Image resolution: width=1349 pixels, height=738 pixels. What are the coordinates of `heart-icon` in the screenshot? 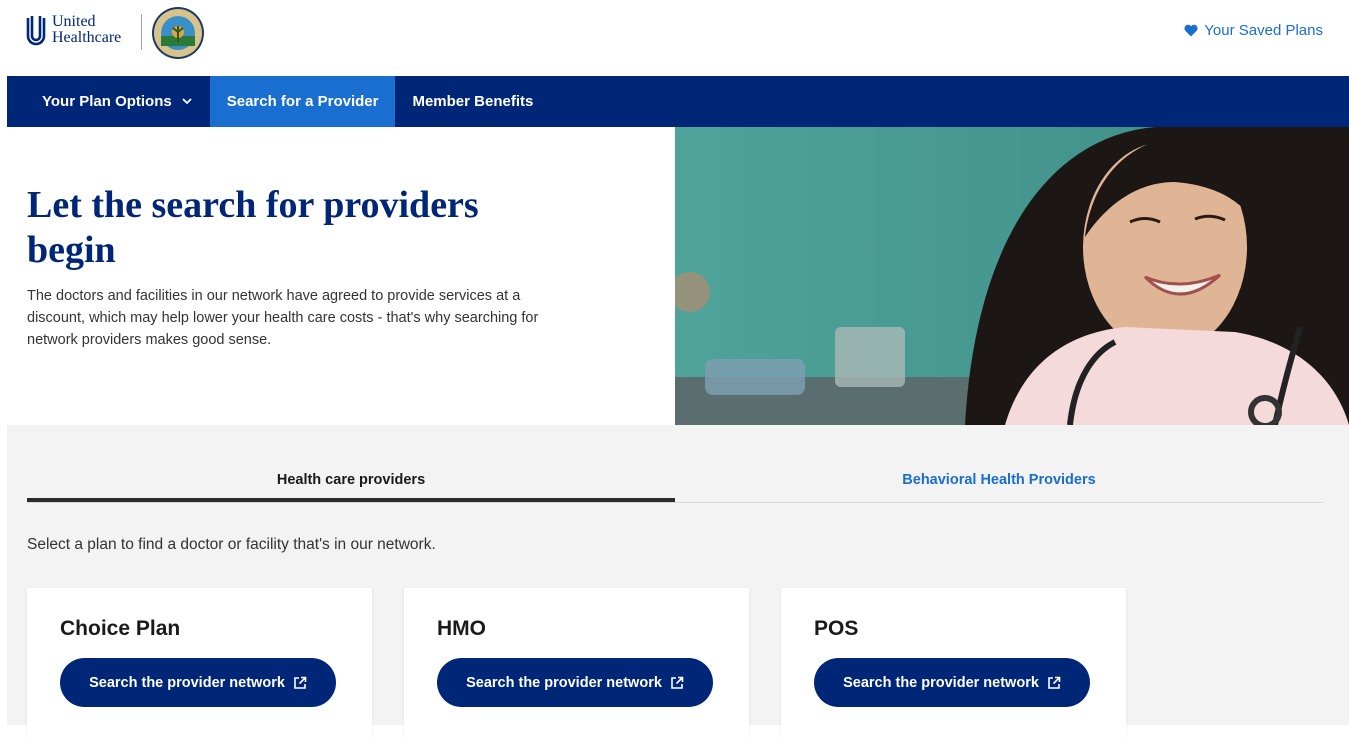 It's located at (1191, 30).